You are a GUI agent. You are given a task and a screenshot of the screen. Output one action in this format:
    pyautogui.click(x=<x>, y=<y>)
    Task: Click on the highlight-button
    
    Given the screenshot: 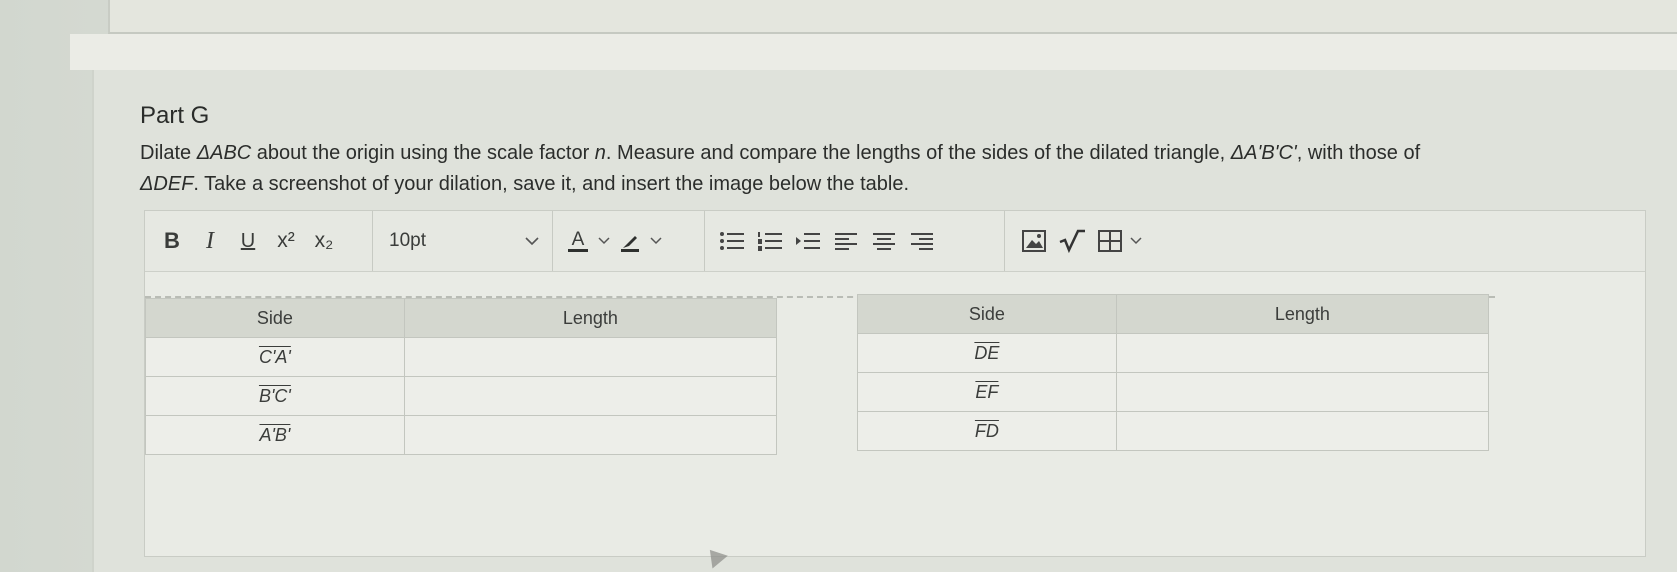 What is the action you would take?
    pyautogui.click(x=630, y=241)
    